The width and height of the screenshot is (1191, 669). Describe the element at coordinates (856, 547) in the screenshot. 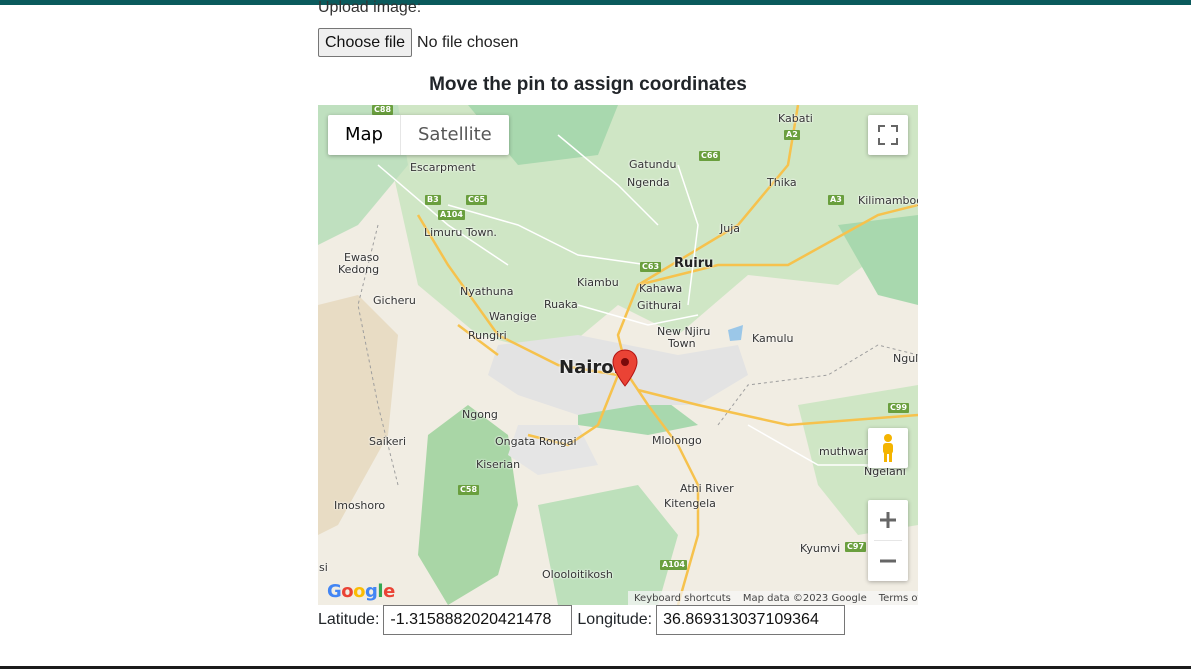

I see `road-shield: C97` at that location.